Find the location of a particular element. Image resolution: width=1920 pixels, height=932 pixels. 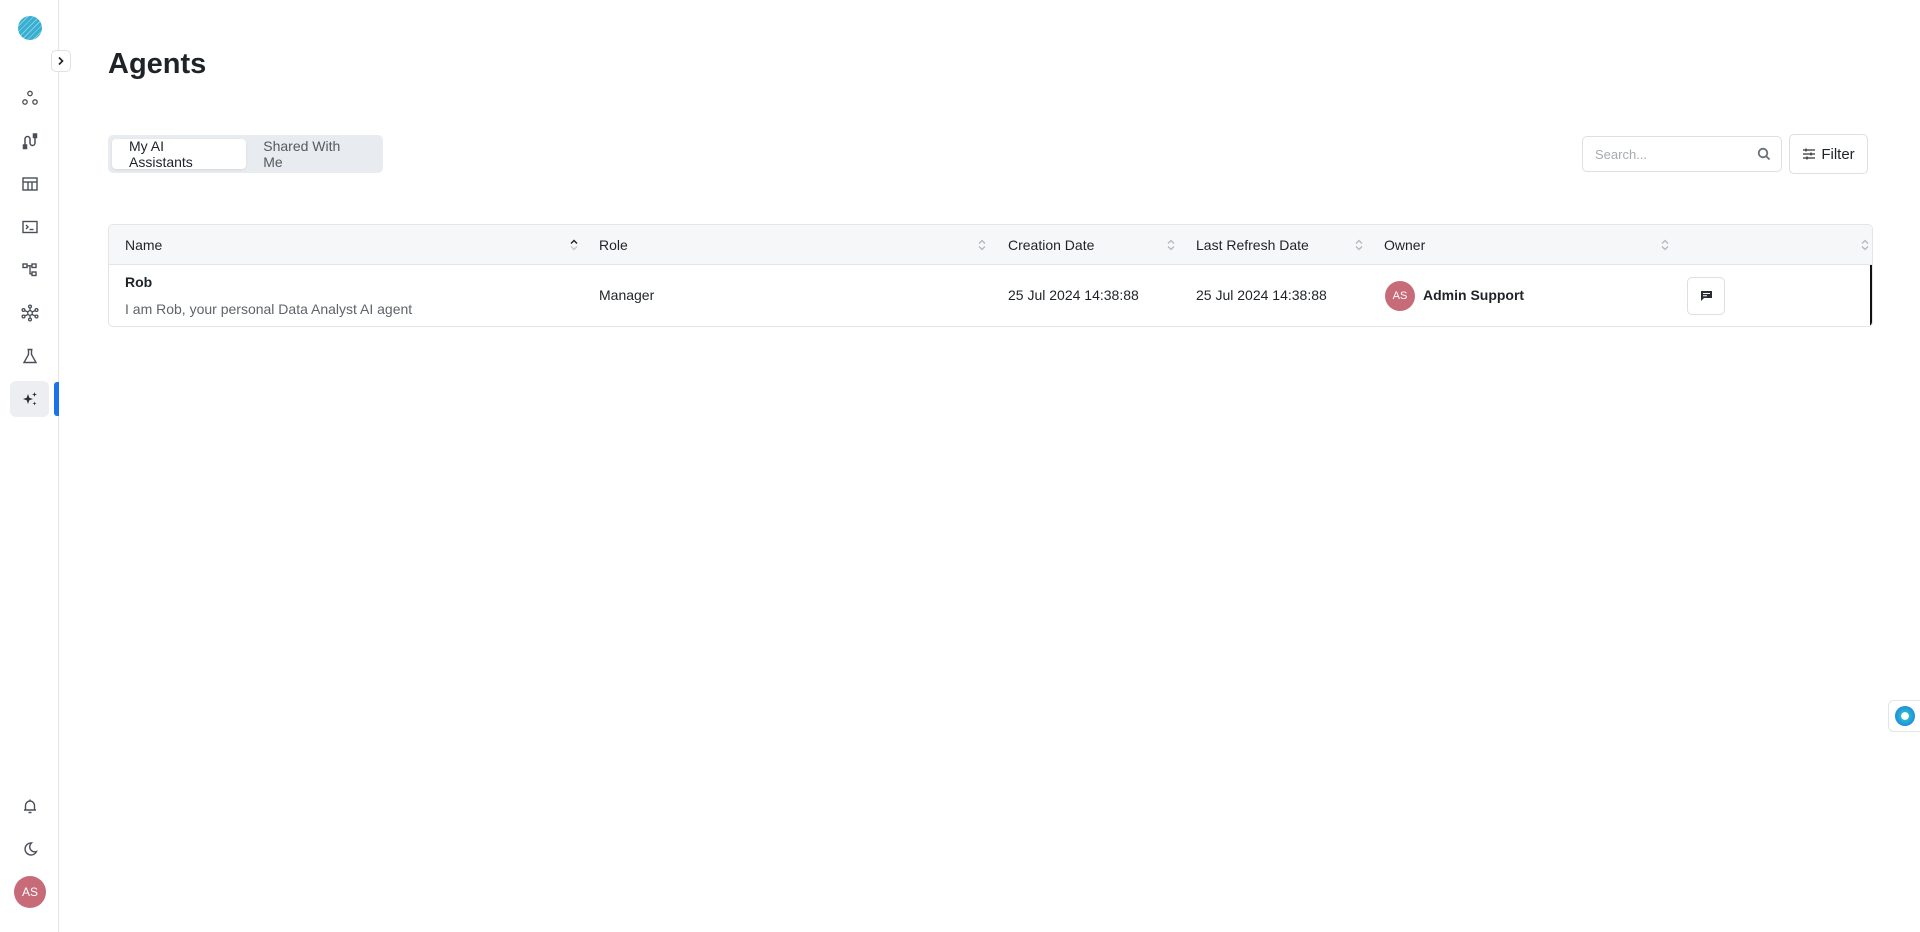

search-input is located at coordinates (1670, 154).